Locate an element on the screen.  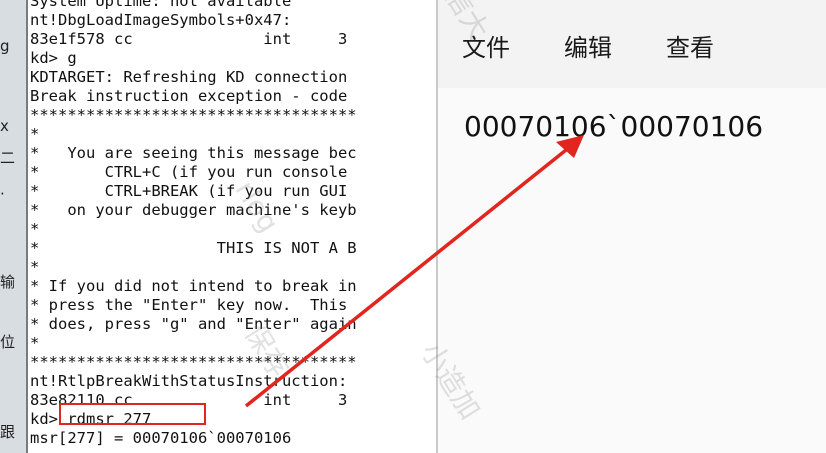
console-line: nt!DbgLoadImageSymbols+0x47: is located at coordinates (161, 20).